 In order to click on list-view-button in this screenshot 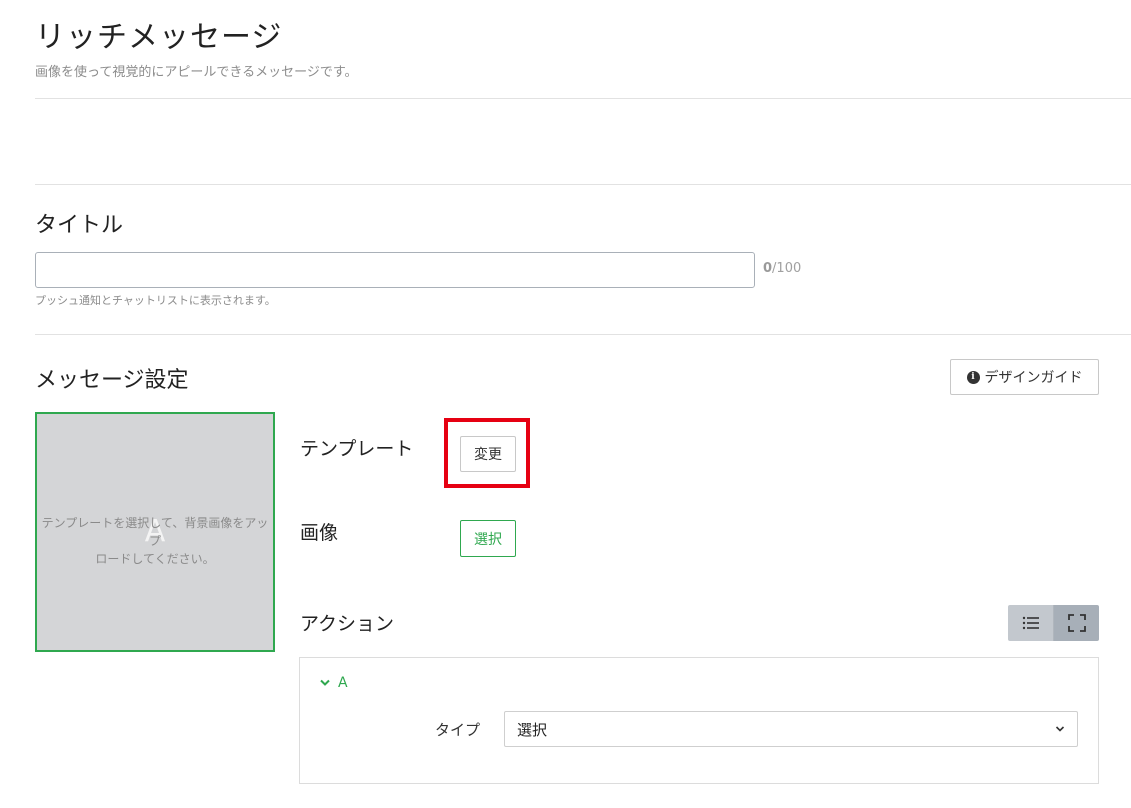, I will do `click(1031, 623)`.